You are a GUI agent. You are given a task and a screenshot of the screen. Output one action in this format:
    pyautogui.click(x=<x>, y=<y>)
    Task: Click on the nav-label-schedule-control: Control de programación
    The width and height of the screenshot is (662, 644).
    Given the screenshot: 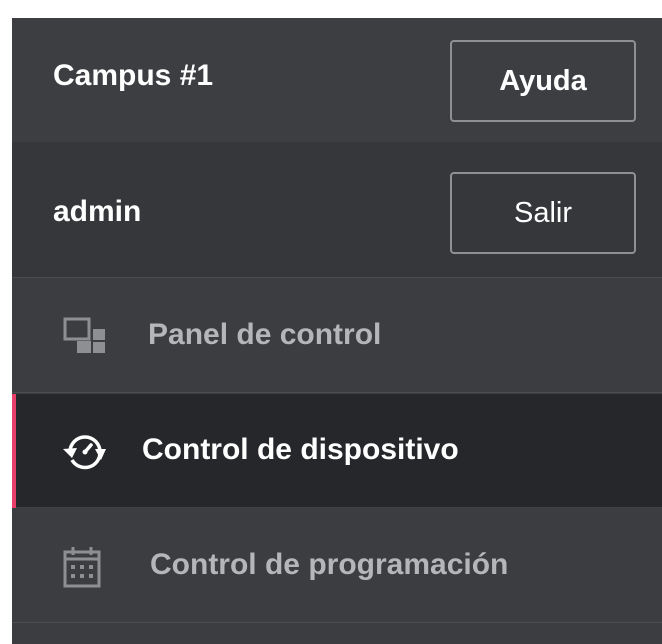 What is the action you would take?
    pyautogui.click(x=329, y=564)
    